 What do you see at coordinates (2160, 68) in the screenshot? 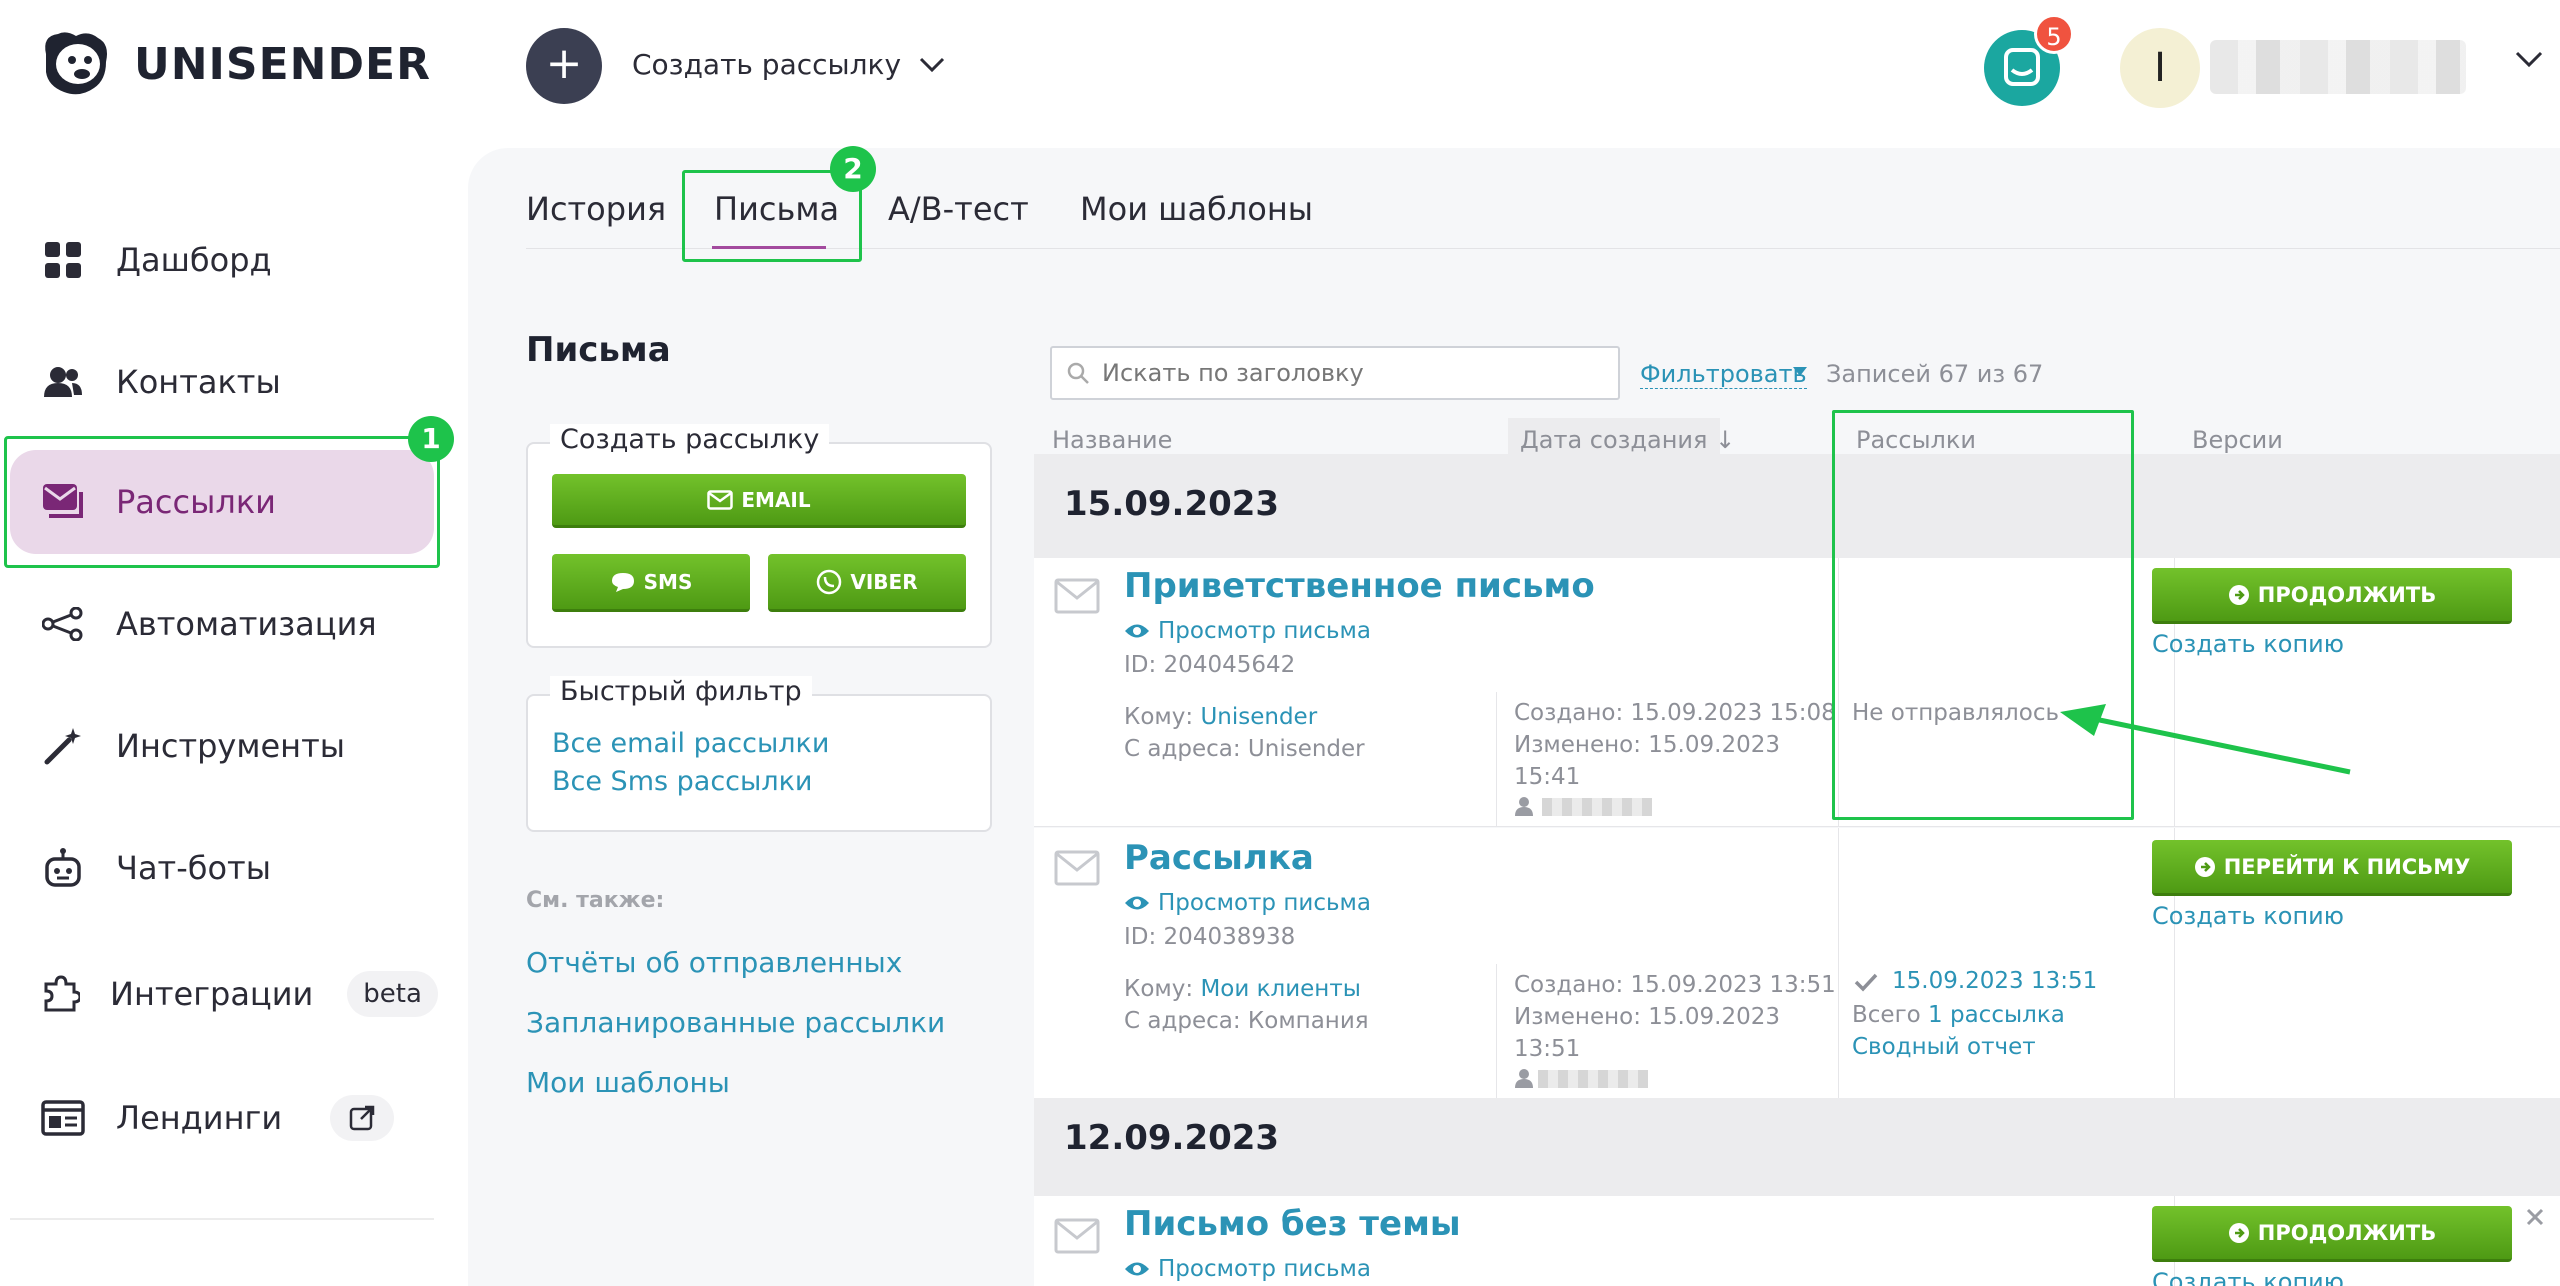
I see `avatar: I` at bounding box center [2160, 68].